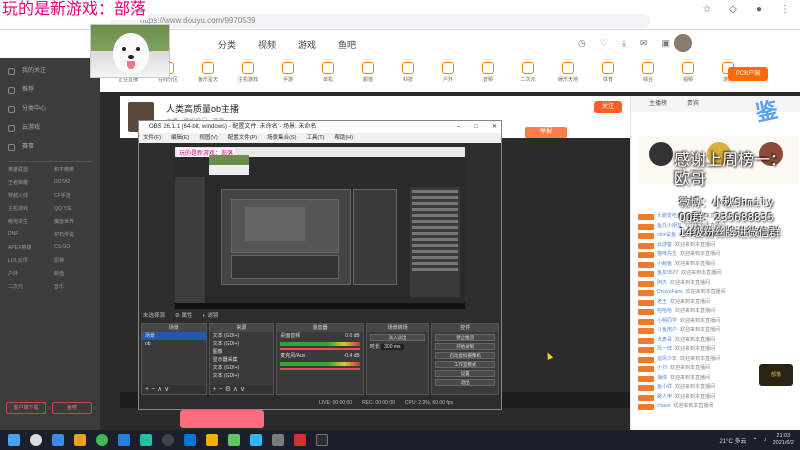 This screenshot has width=800, height=450. What do you see at coordinates (322, 440) in the screenshot?
I see `steam-client-icon` at bounding box center [322, 440].